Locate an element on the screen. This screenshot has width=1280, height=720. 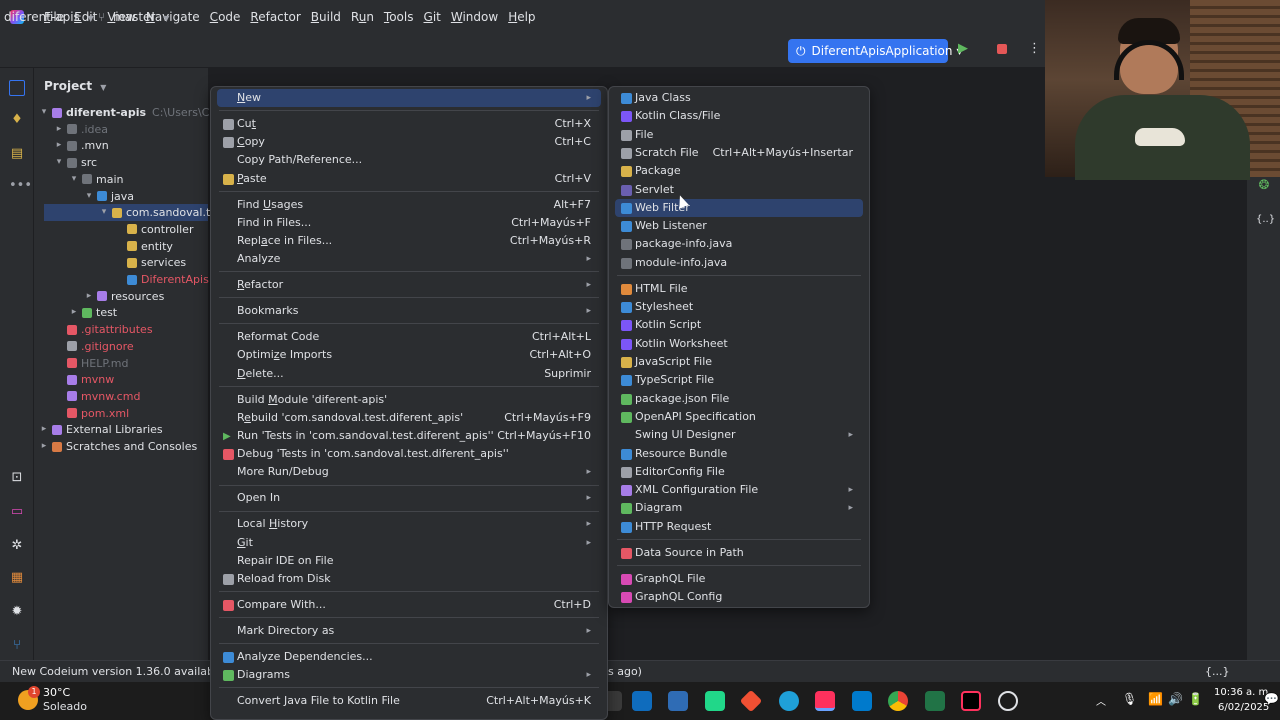
tree-item: services is located at coordinates (149, 262).